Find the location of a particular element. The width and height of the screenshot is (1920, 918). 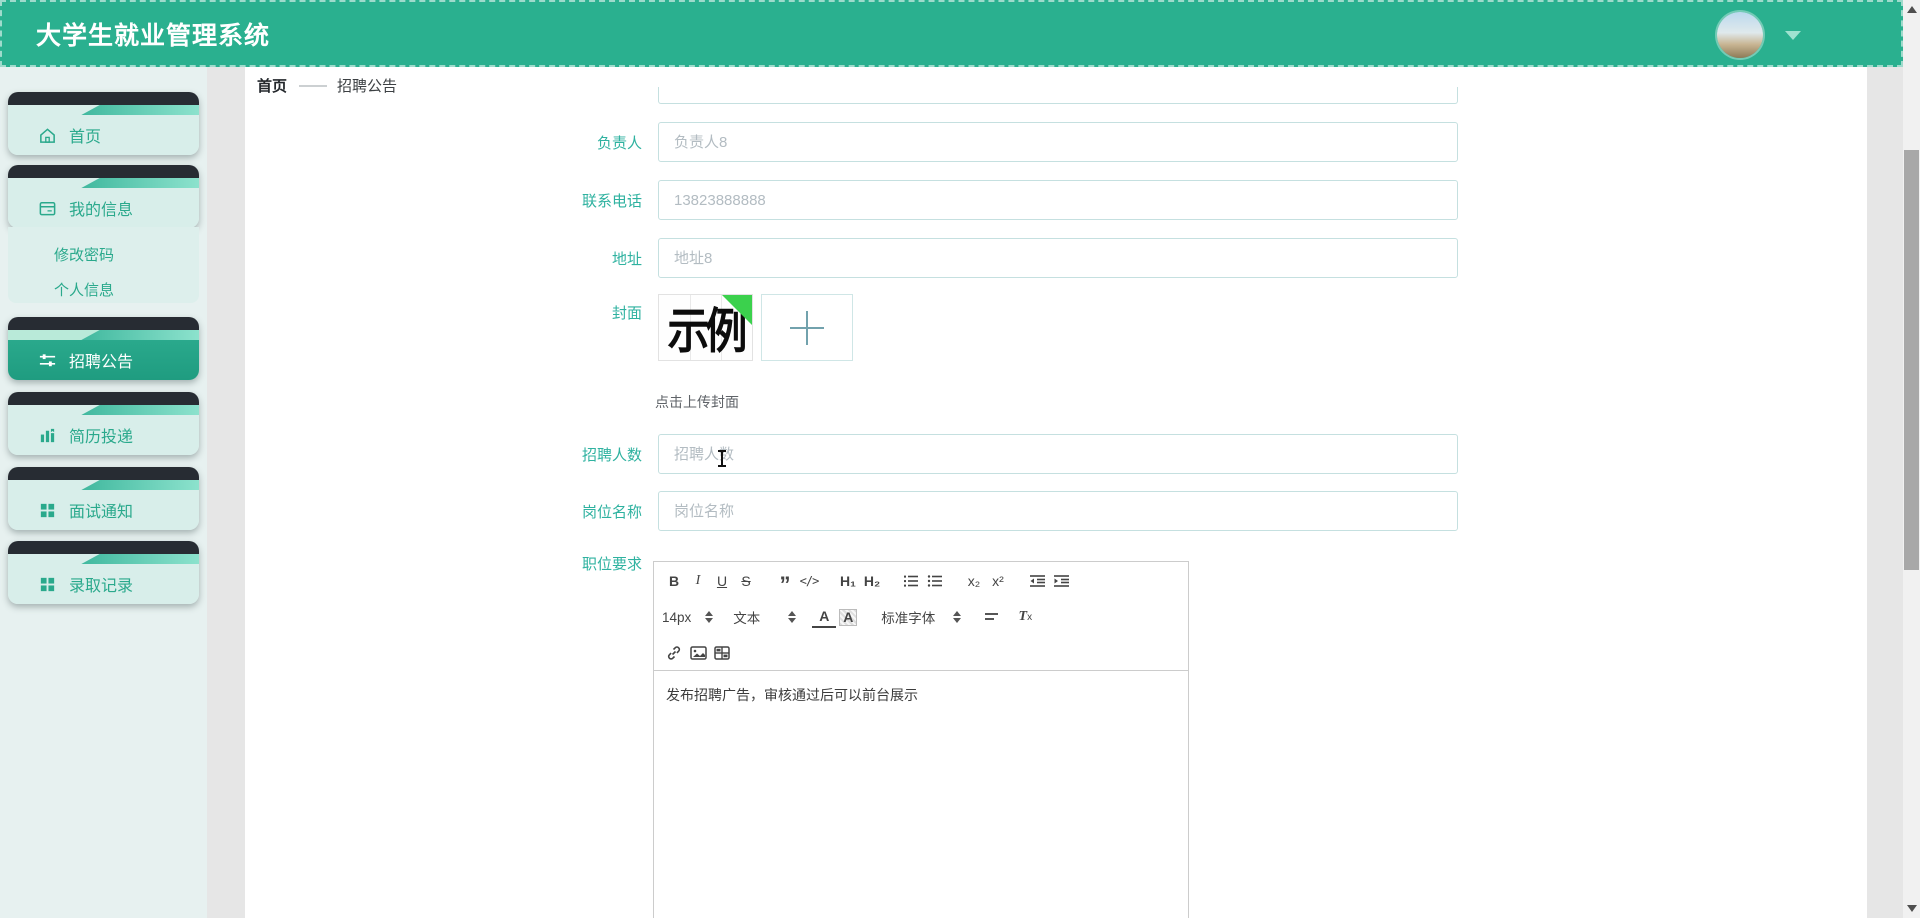

clean-format-button: Tx is located at coordinates (1025, 617).